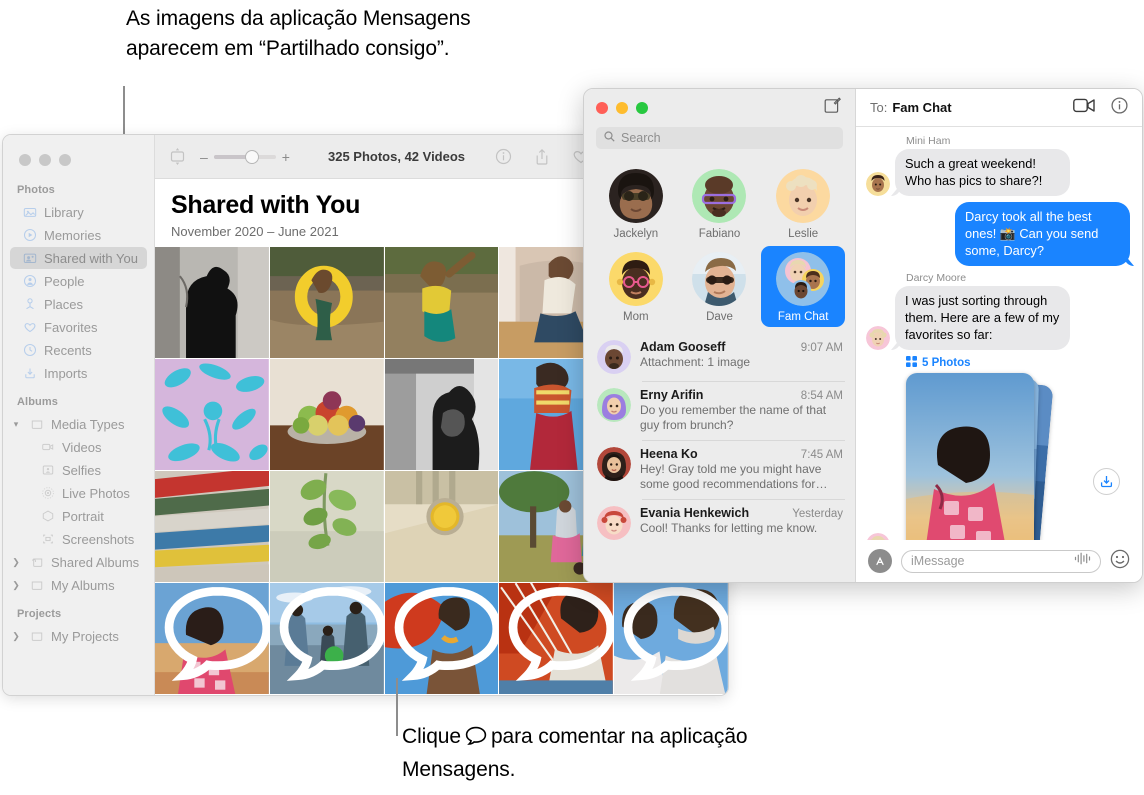  Describe the element at coordinates (636, 234) in the screenshot. I see `pinned-label: Jackelyn` at that location.